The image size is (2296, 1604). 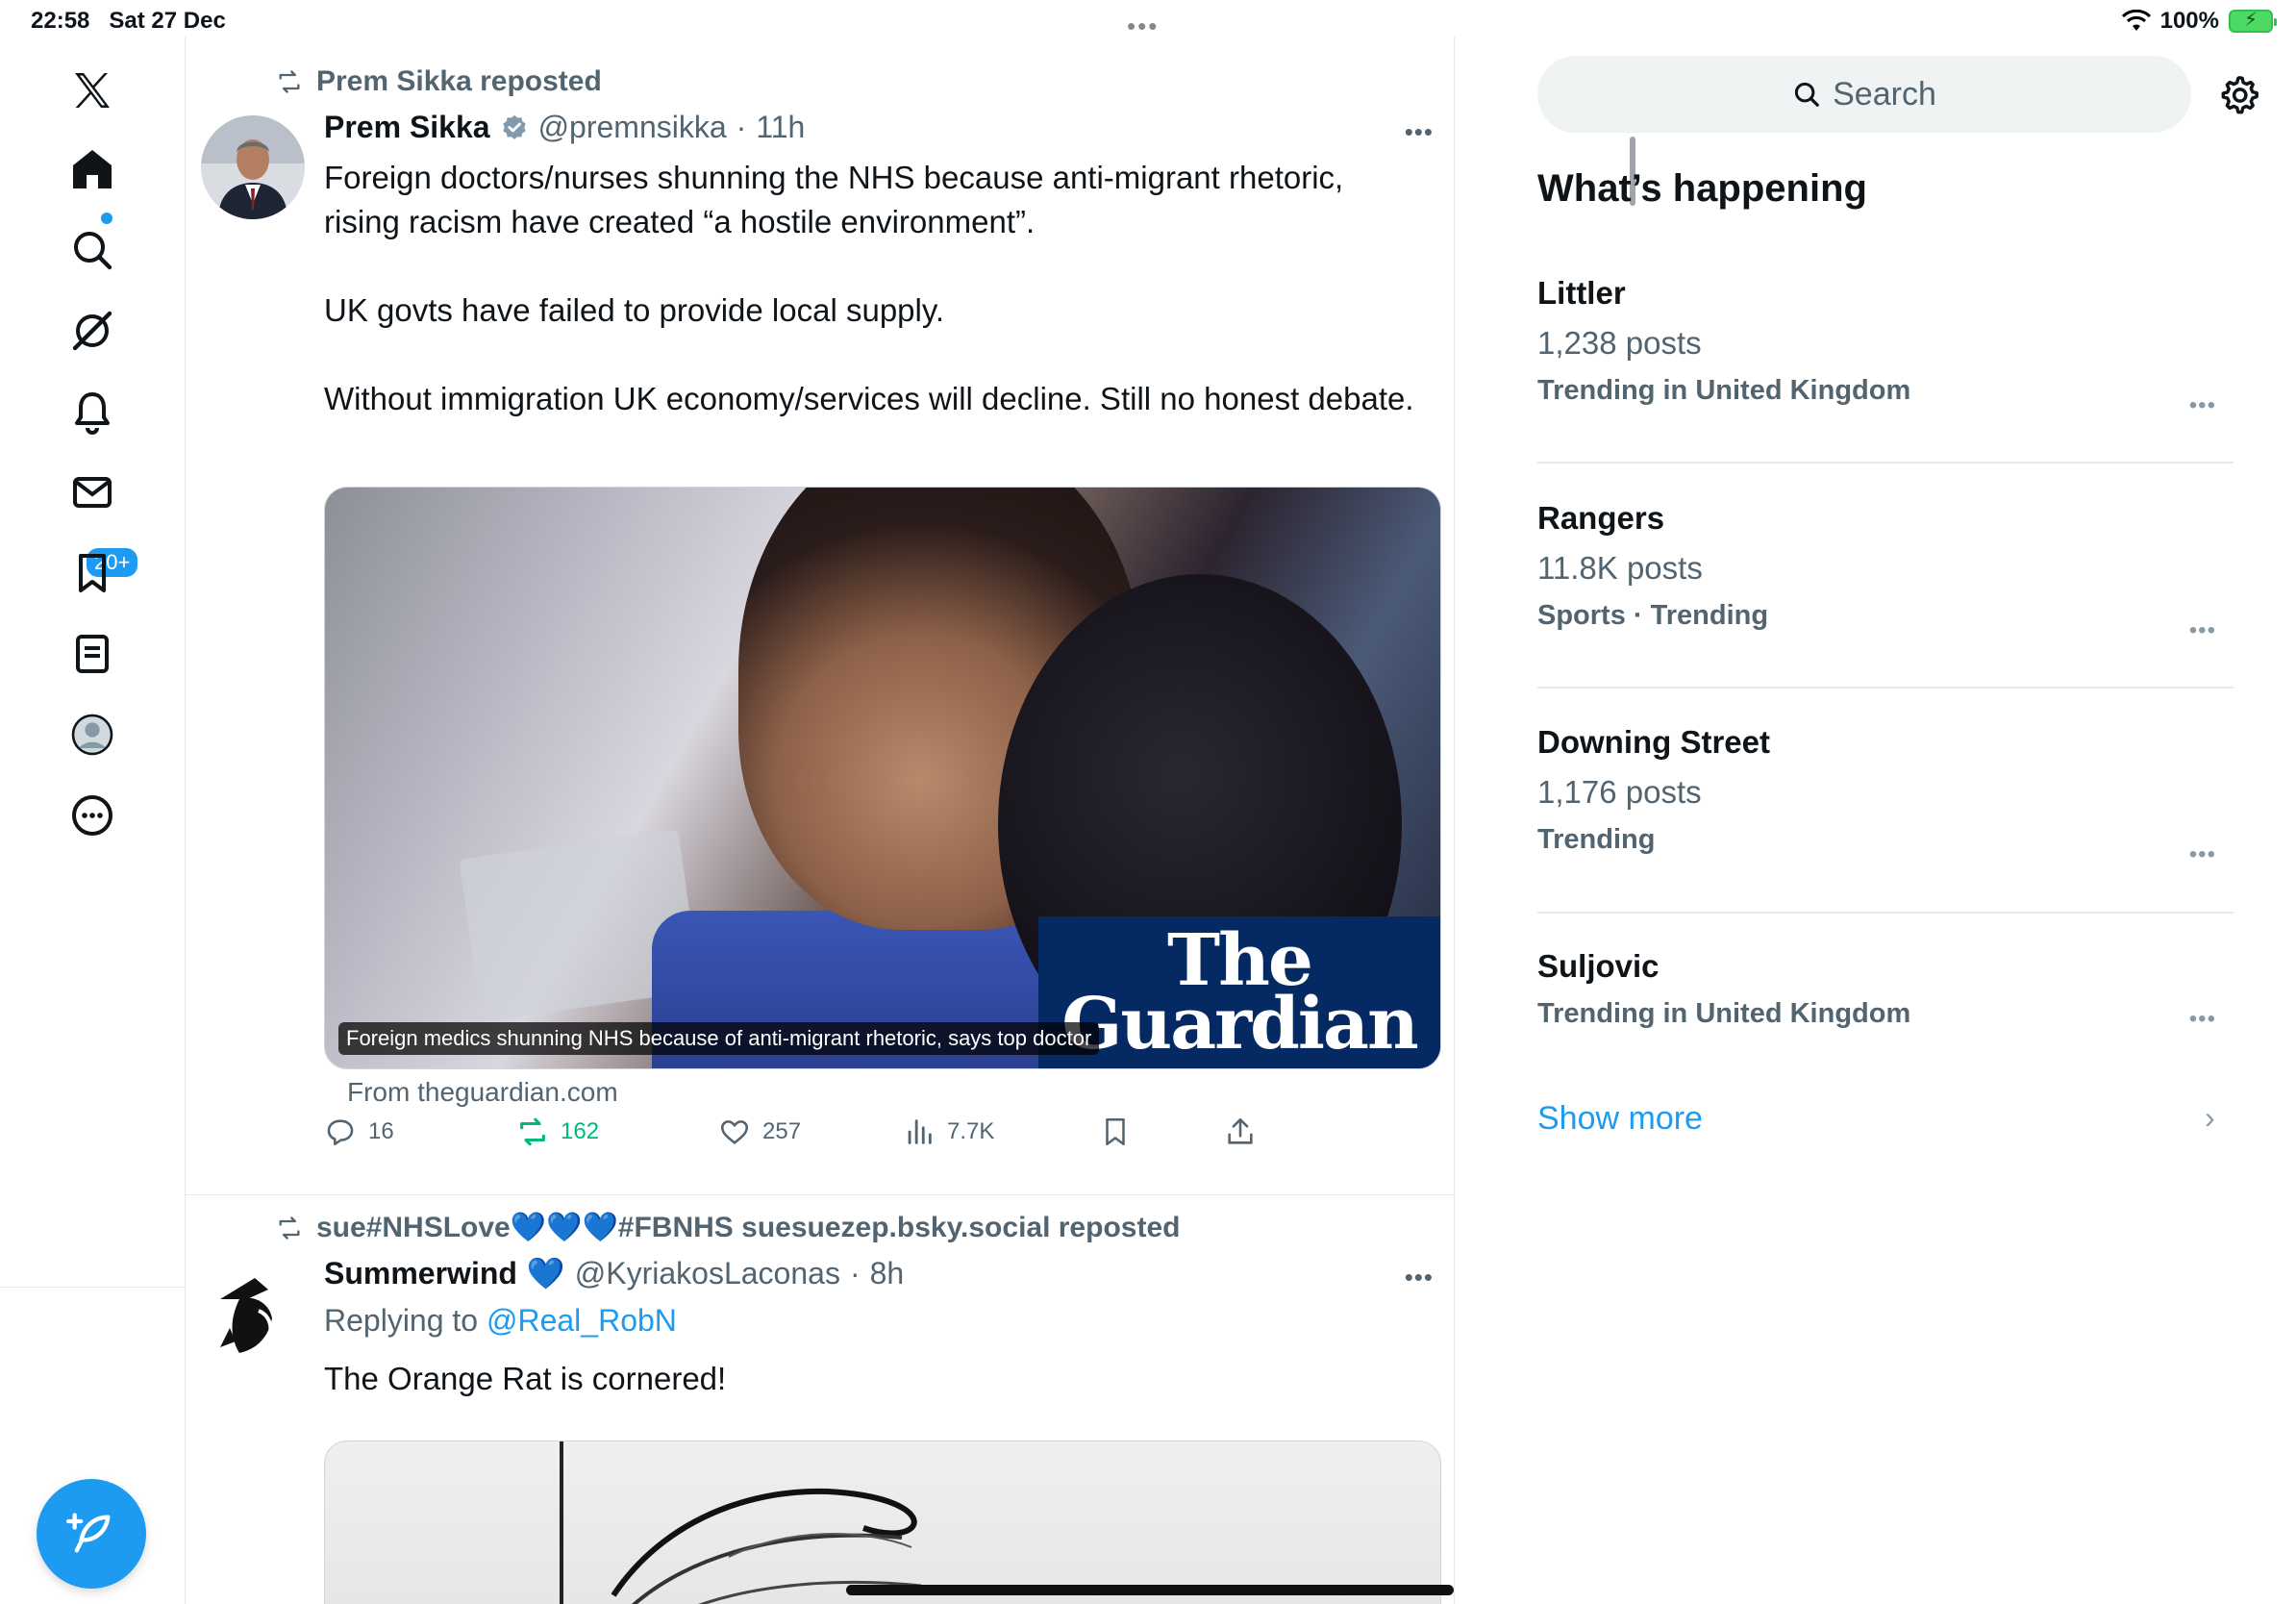 What do you see at coordinates (1240, 1024) in the screenshot?
I see `guardian-logo-line2: Guardian` at bounding box center [1240, 1024].